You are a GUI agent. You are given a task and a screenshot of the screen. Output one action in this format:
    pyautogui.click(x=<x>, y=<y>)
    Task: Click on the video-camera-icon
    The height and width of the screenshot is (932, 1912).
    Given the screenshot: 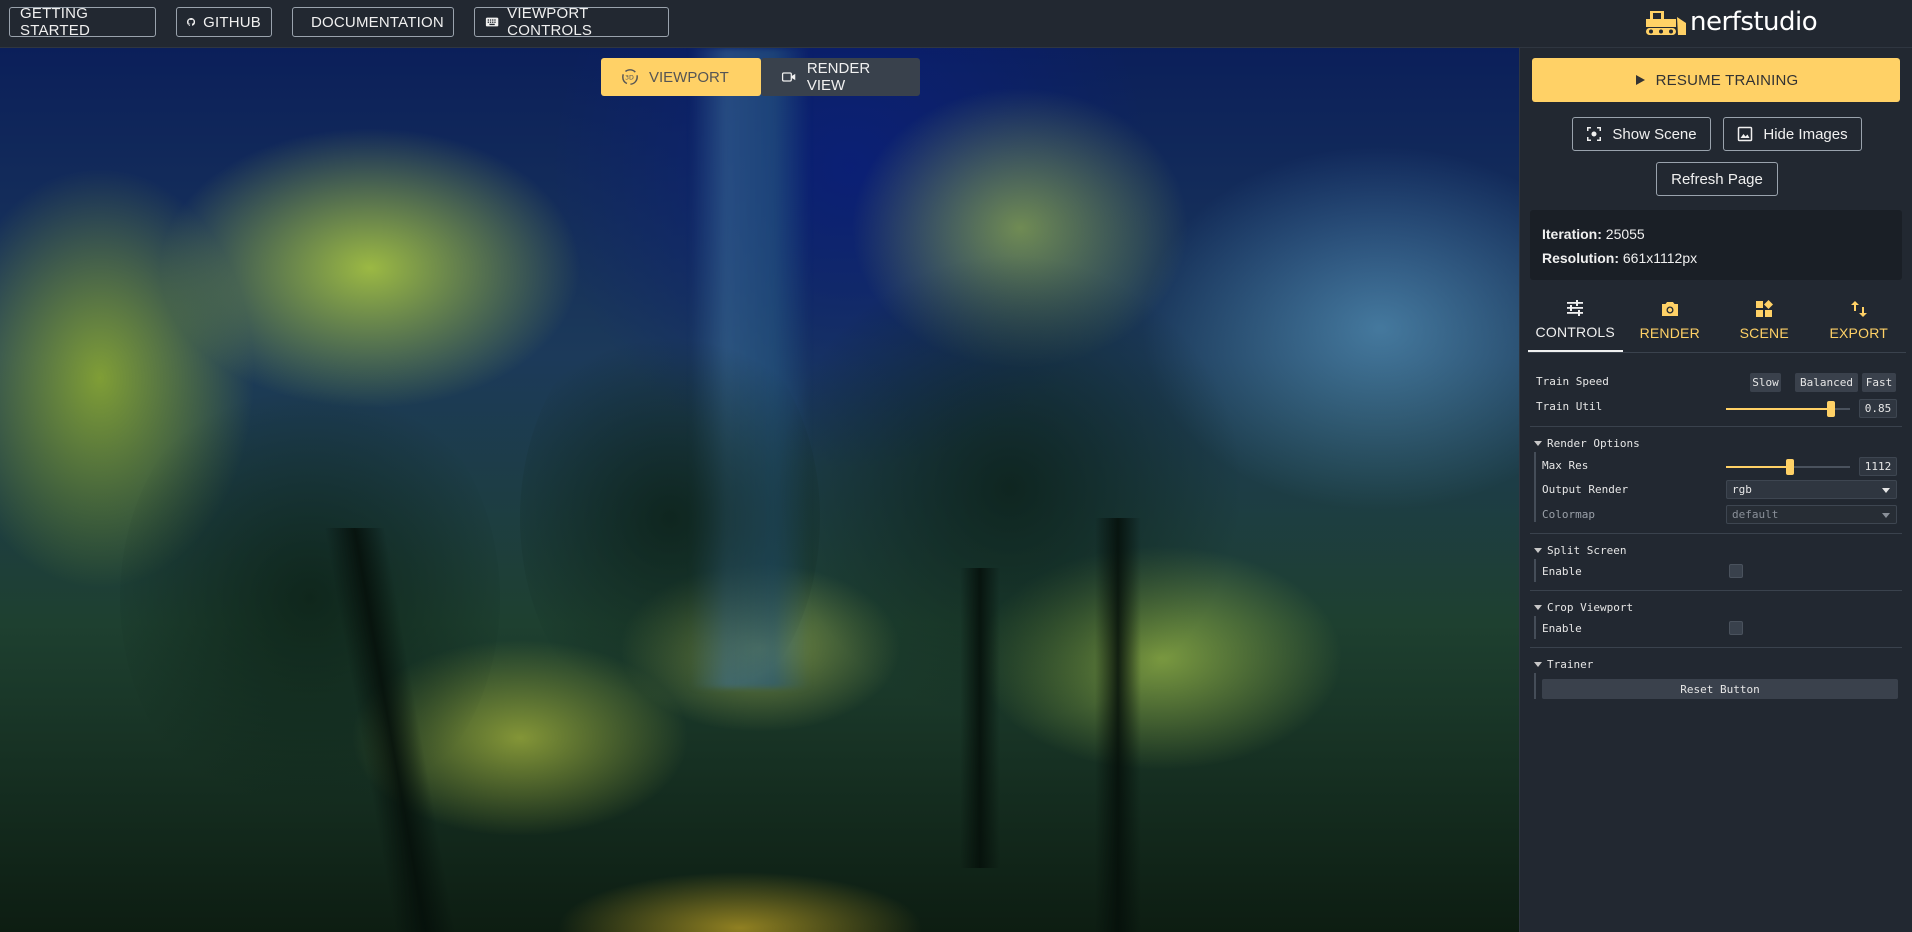 What is the action you would take?
    pyautogui.click(x=788, y=77)
    